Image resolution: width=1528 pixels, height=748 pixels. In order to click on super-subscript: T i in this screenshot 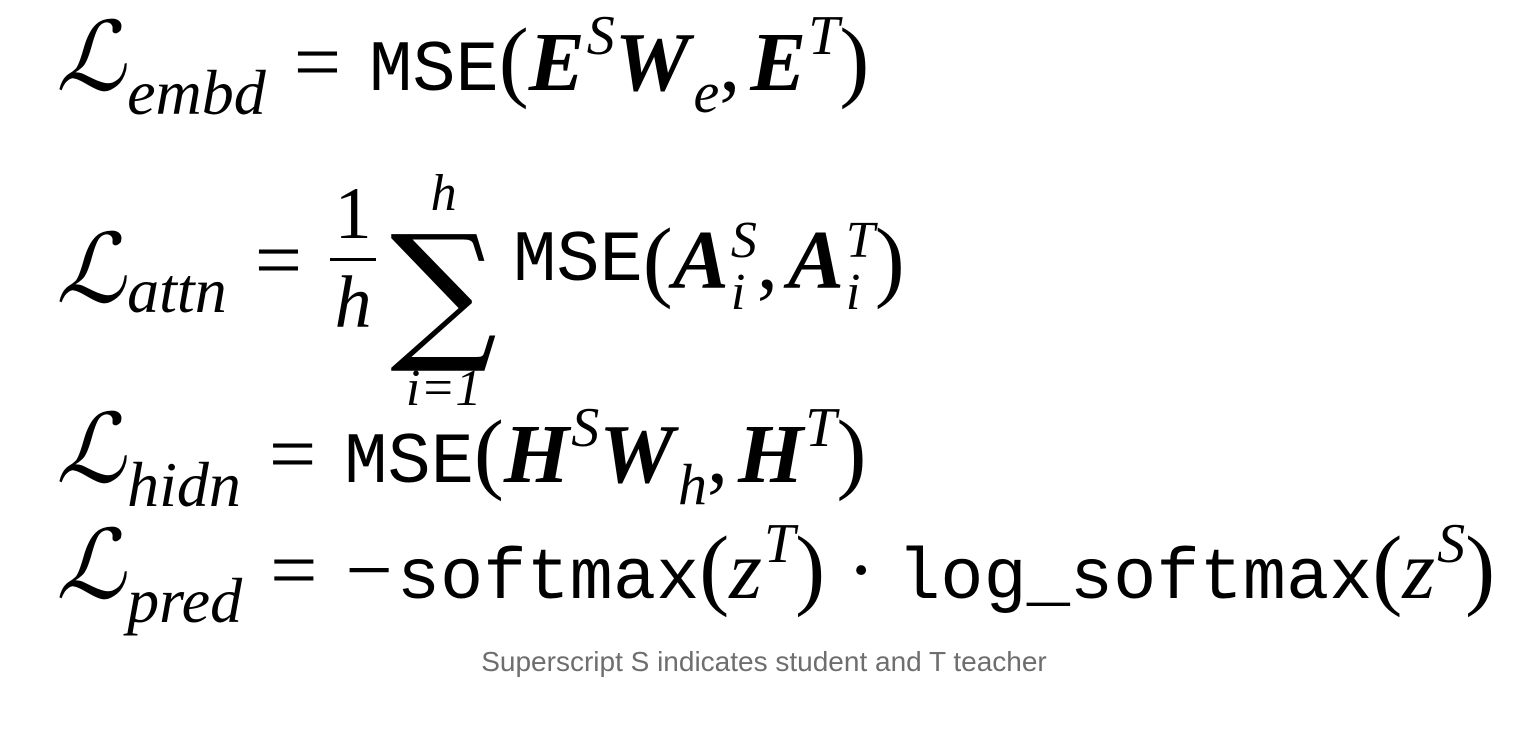, I will do `click(860, 267)`.